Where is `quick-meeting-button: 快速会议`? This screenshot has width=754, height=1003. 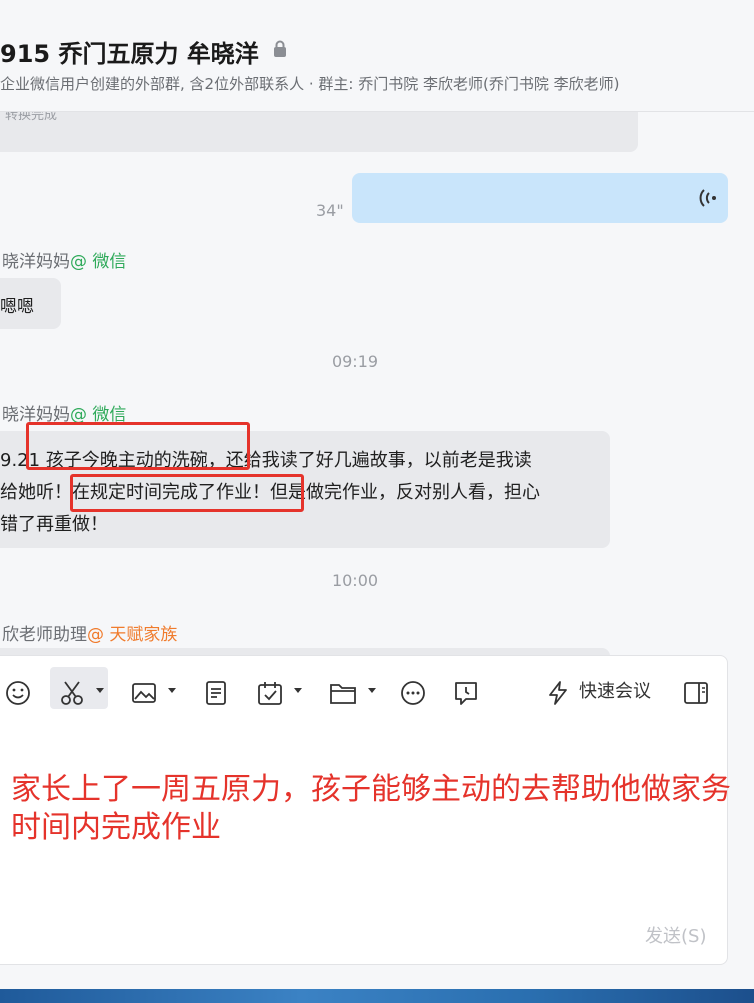 quick-meeting-button: 快速会议 is located at coordinates (615, 690).